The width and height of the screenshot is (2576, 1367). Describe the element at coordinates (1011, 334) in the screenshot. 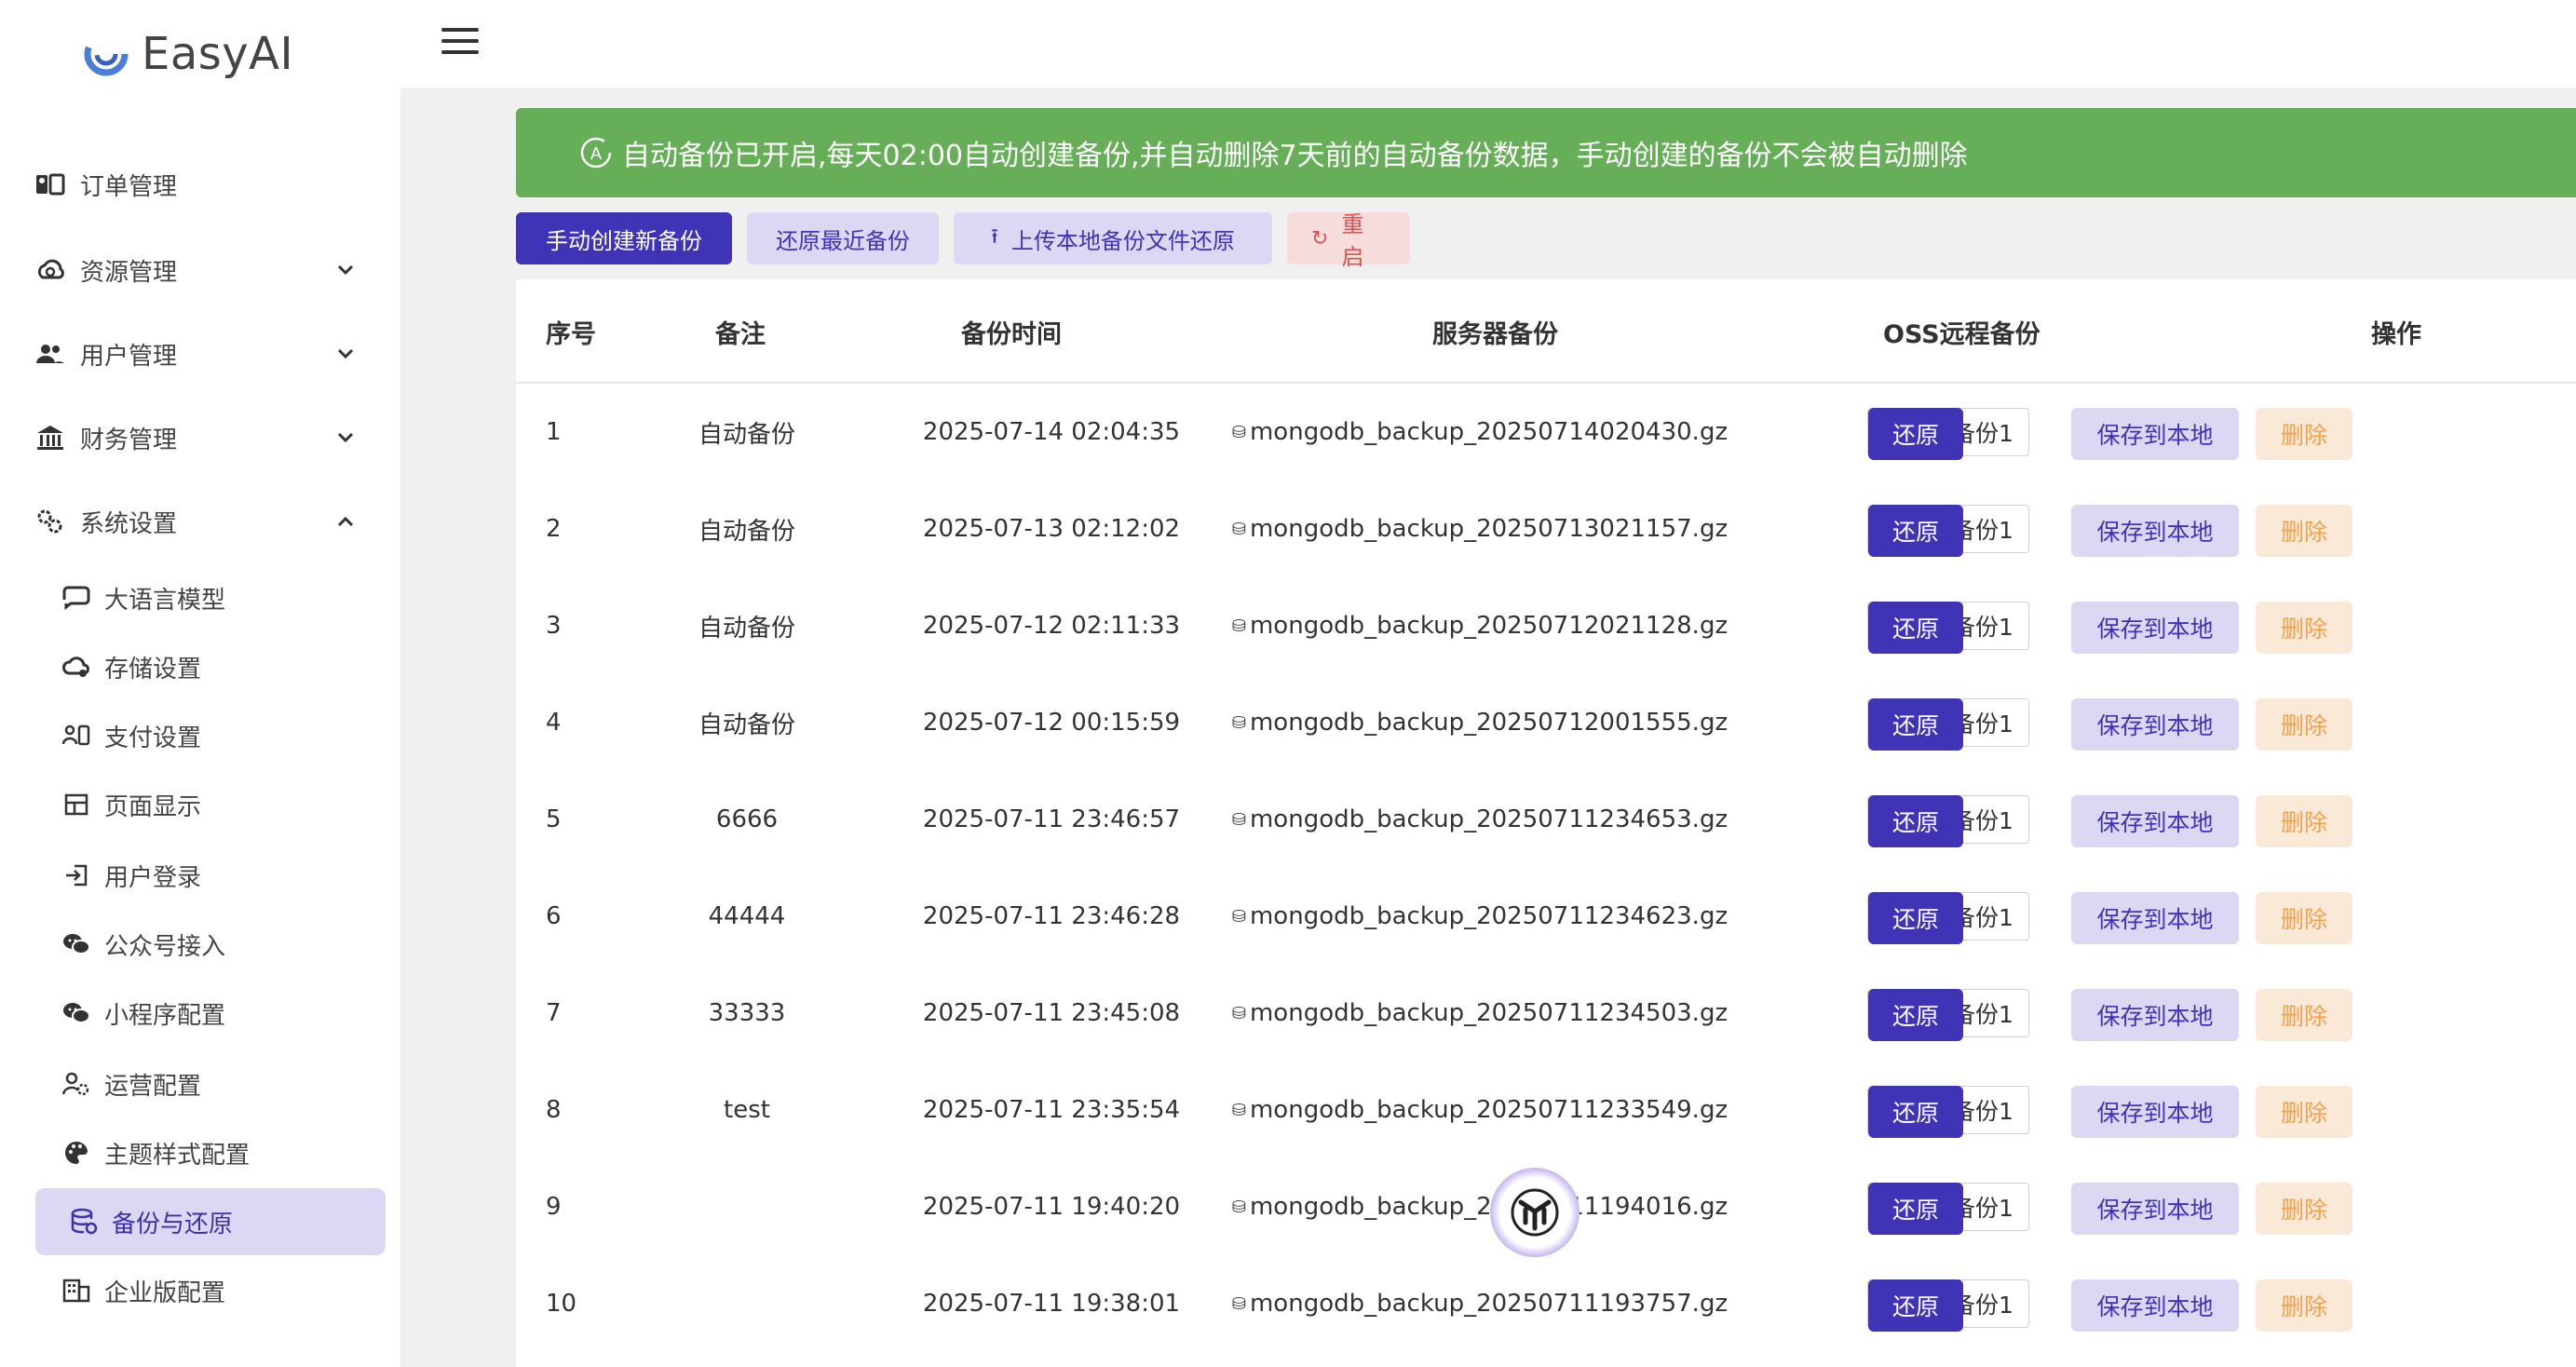

I see `header-time: 备份时间` at that location.